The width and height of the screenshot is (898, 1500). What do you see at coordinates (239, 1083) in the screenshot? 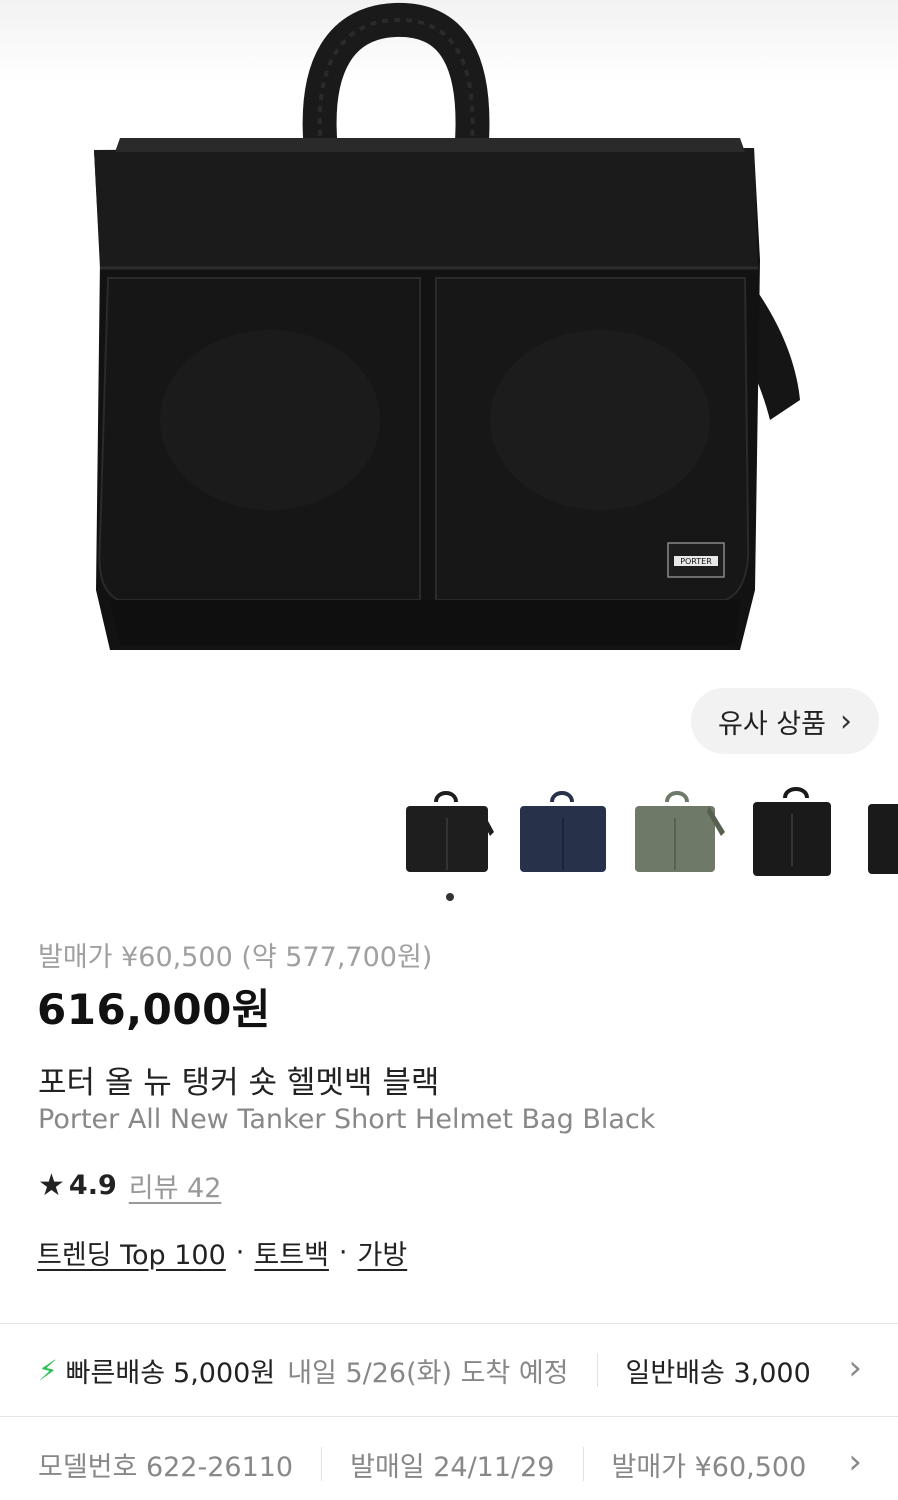
I see `product-title-korean: 포터 올 뉴 탱커 숏 헬멧백 블랙` at bounding box center [239, 1083].